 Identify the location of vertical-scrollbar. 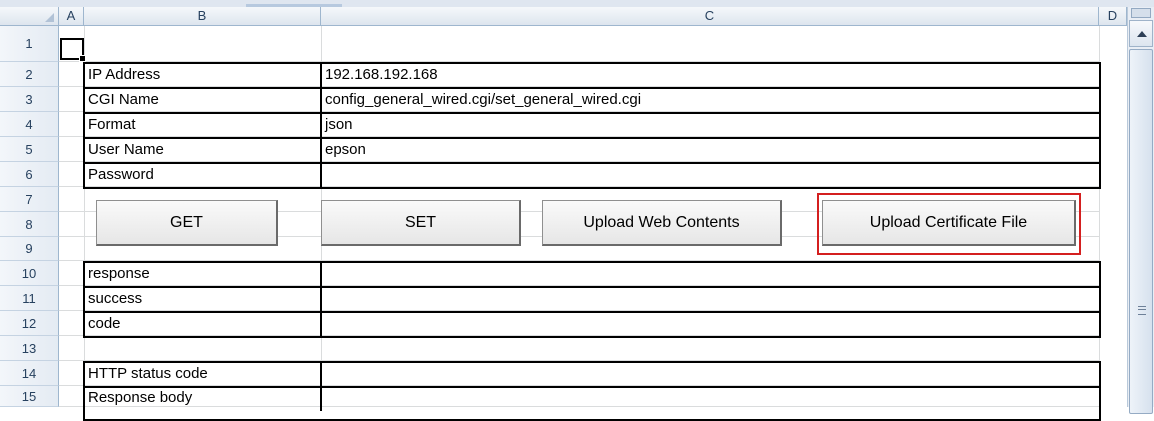
(1140, 210).